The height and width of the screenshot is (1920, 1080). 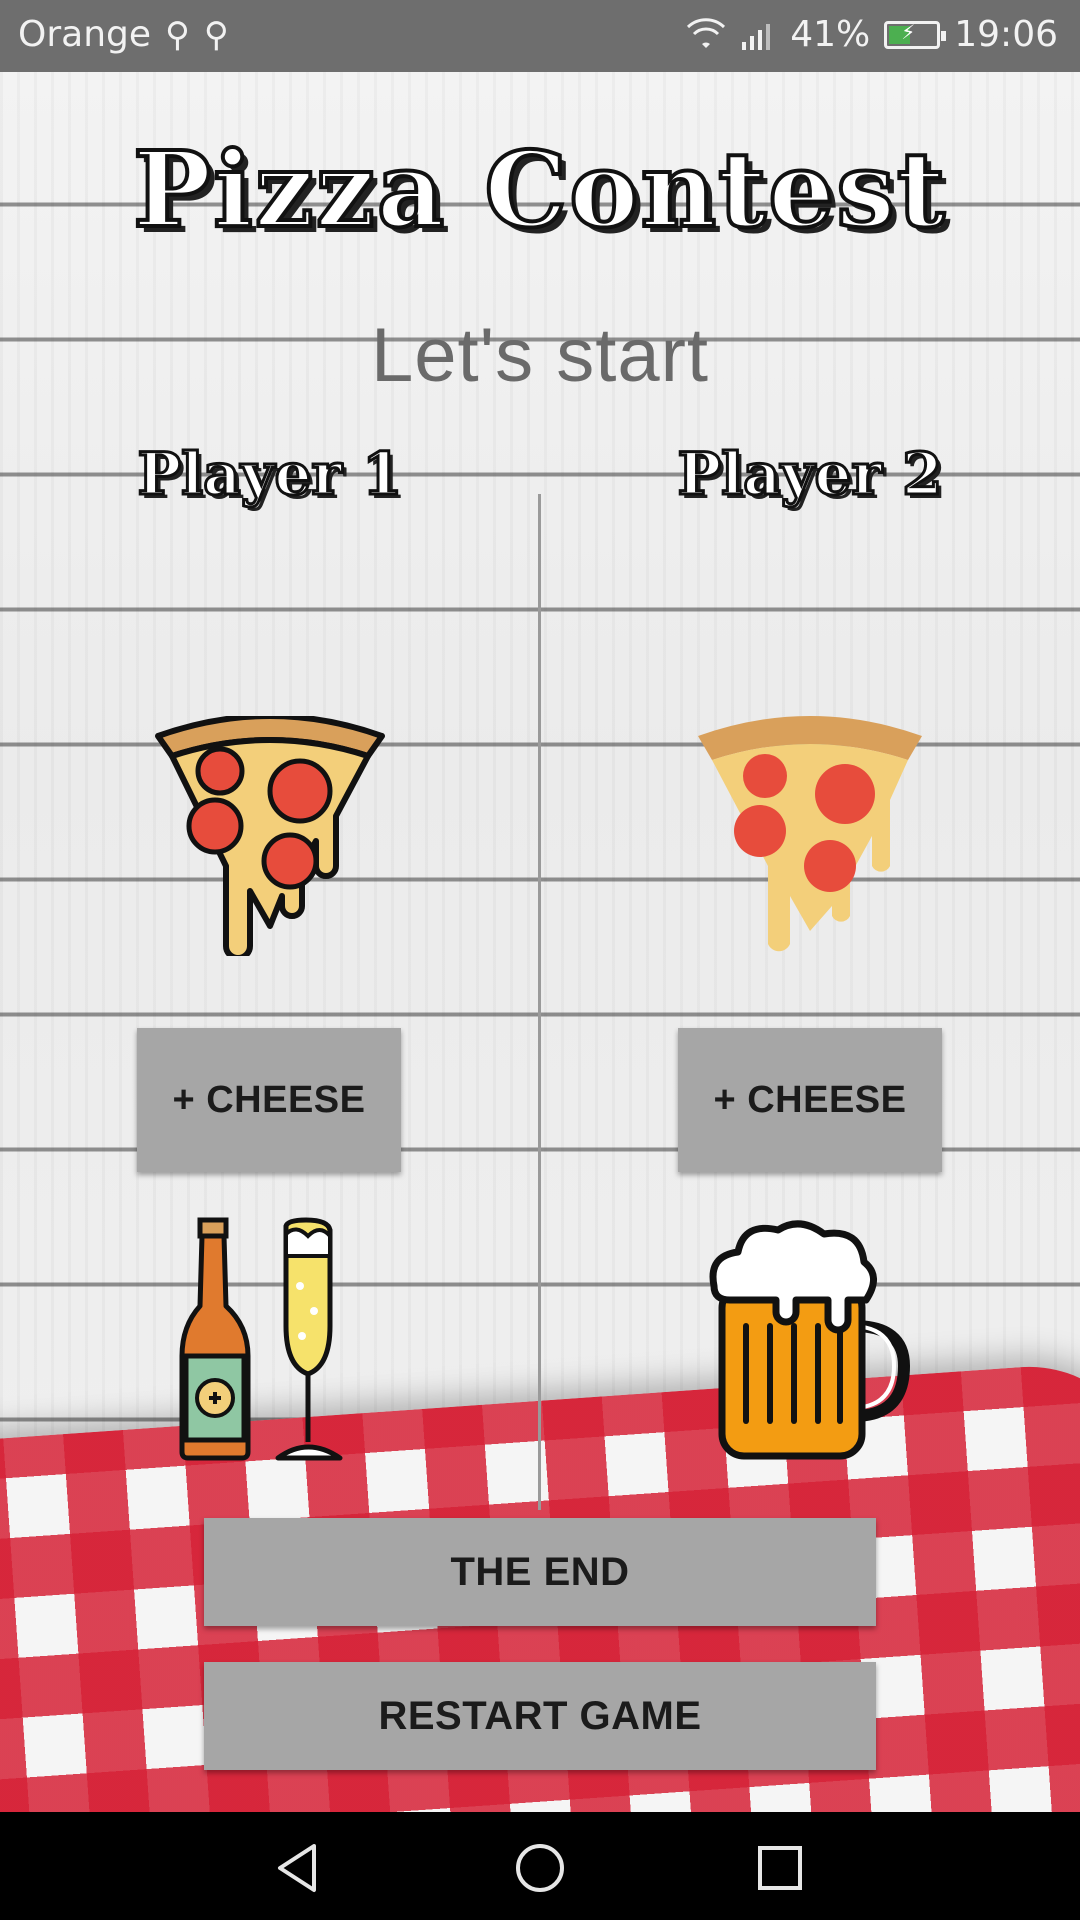 I want to click on status-left: Orange ⚲ ⚲, so click(x=123, y=34).